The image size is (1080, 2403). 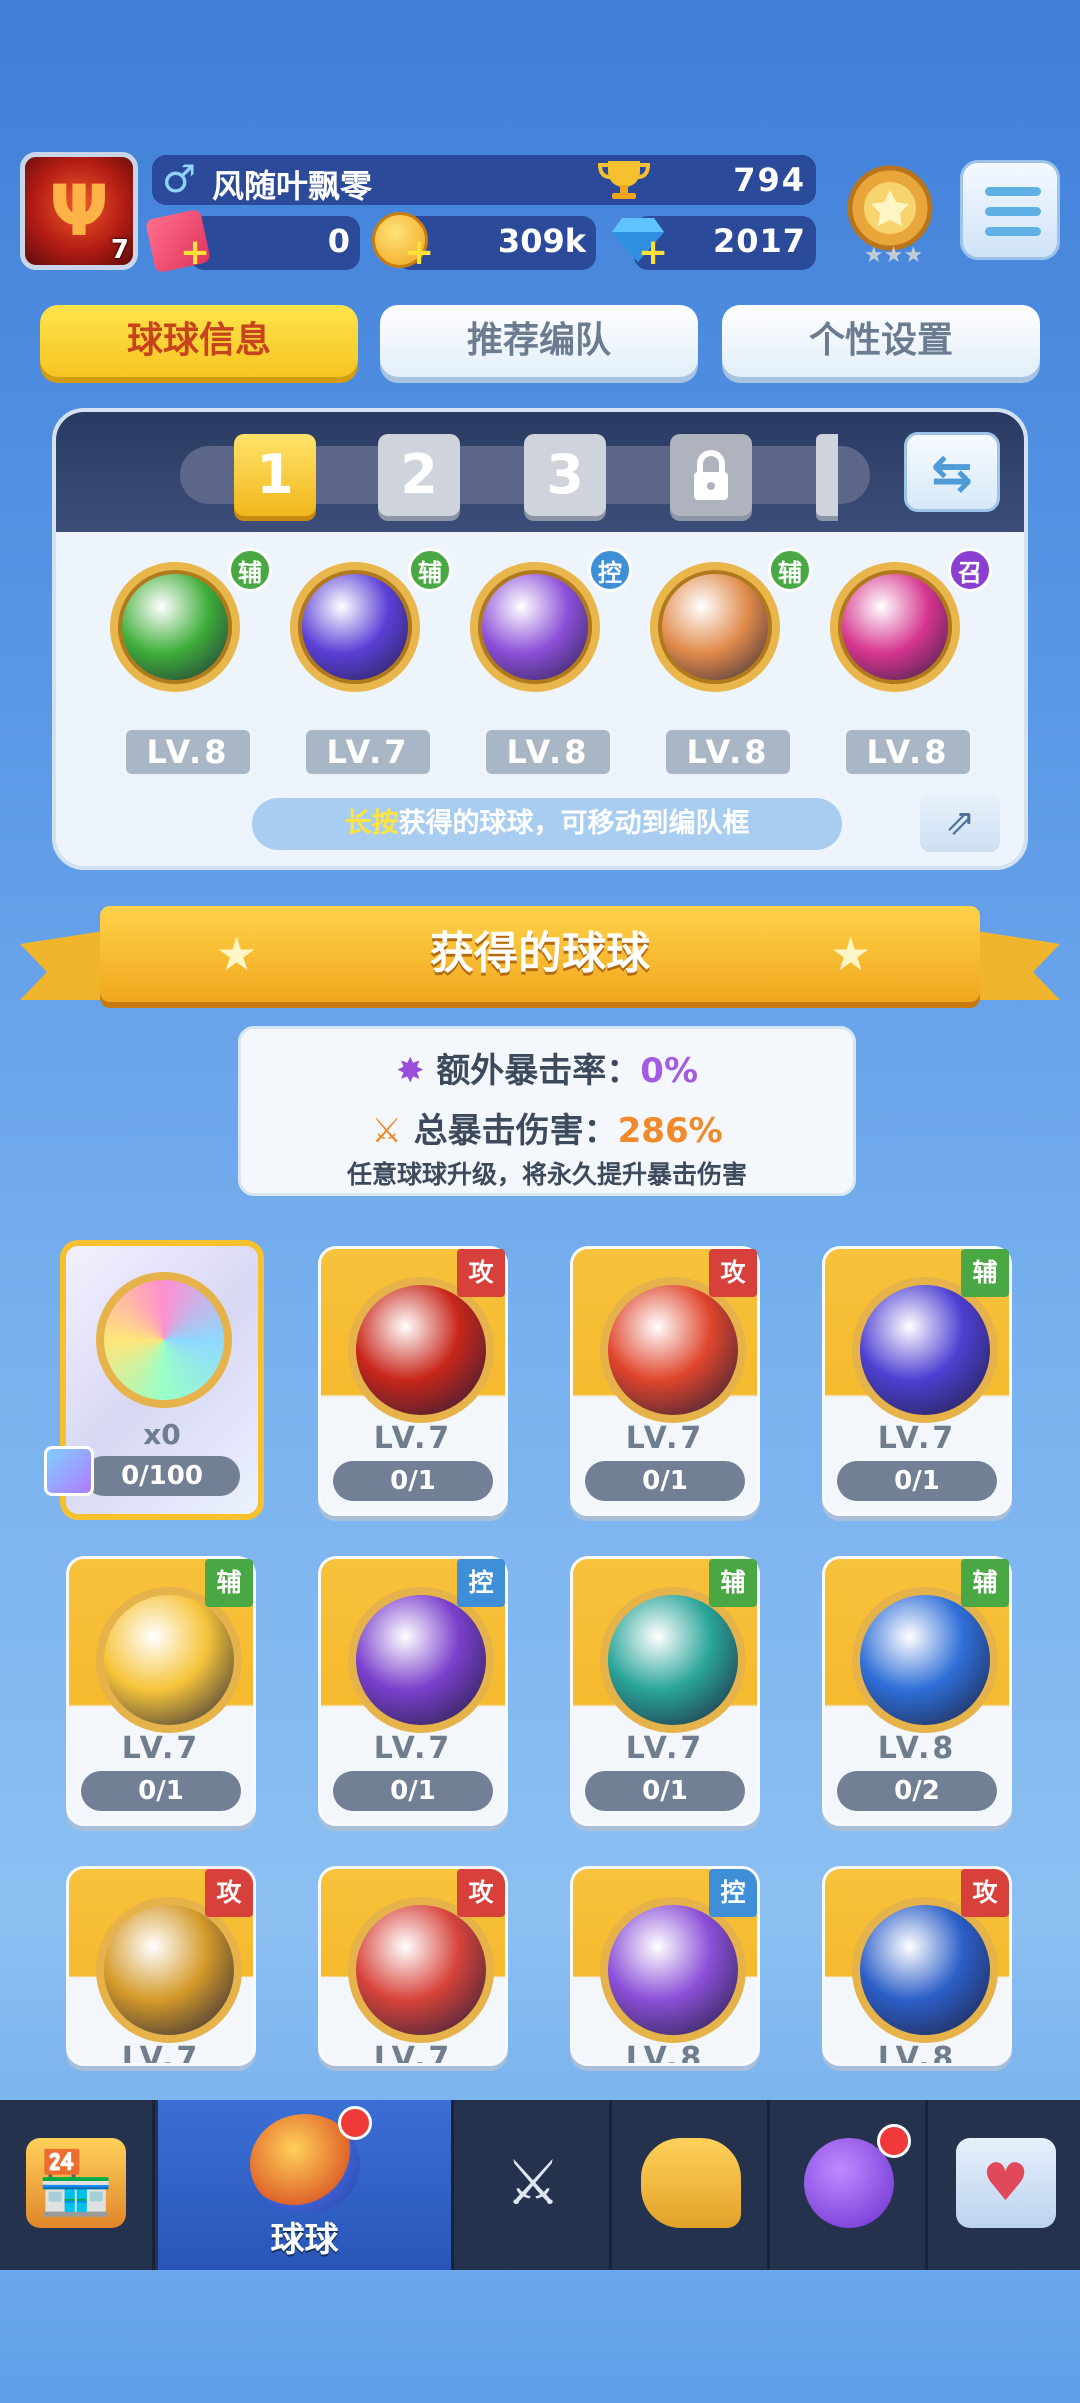 What do you see at coordinates (164, 1340) in the screenshot?
I see `swirl-ball-icon` at bounding box center [164, 1340].